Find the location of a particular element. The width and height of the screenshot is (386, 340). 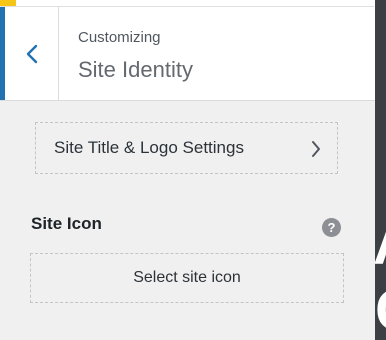

nav-button-label: Site Title & Logo Settings is located at coordinates (149, 147).